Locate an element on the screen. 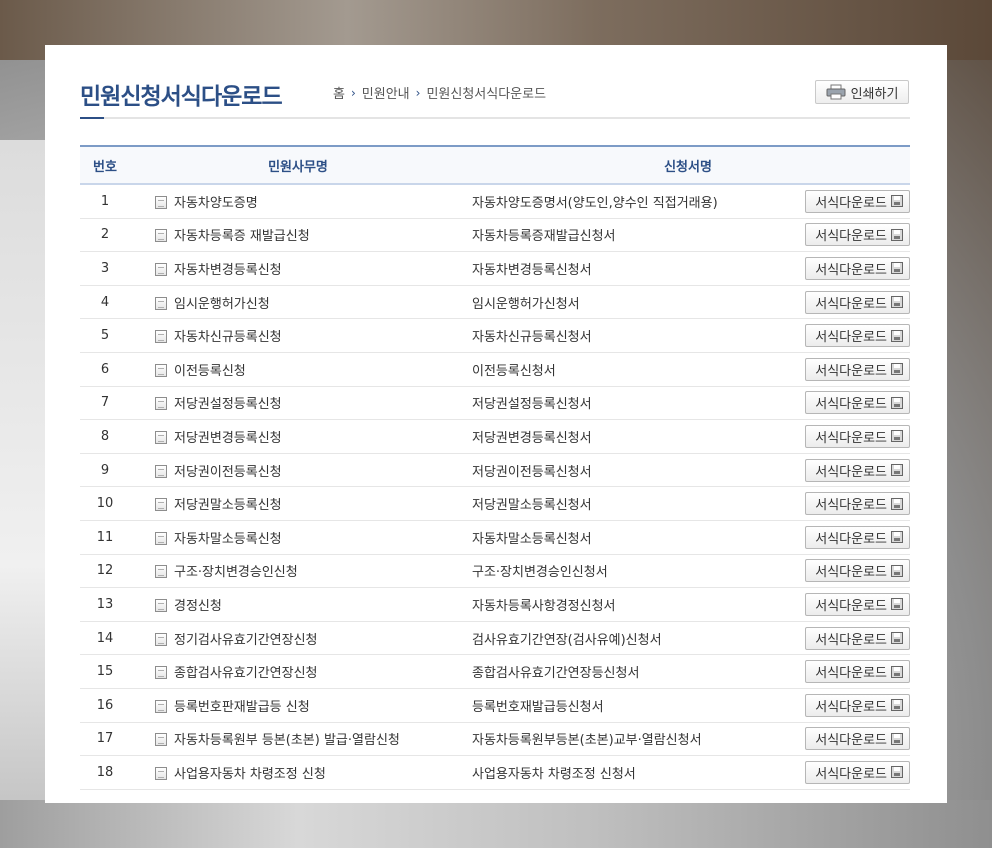 This screenshot has height=848, width=992. row-form-name: 종합검사유효기간연장등신청서 is located at coordinates (621, 671).